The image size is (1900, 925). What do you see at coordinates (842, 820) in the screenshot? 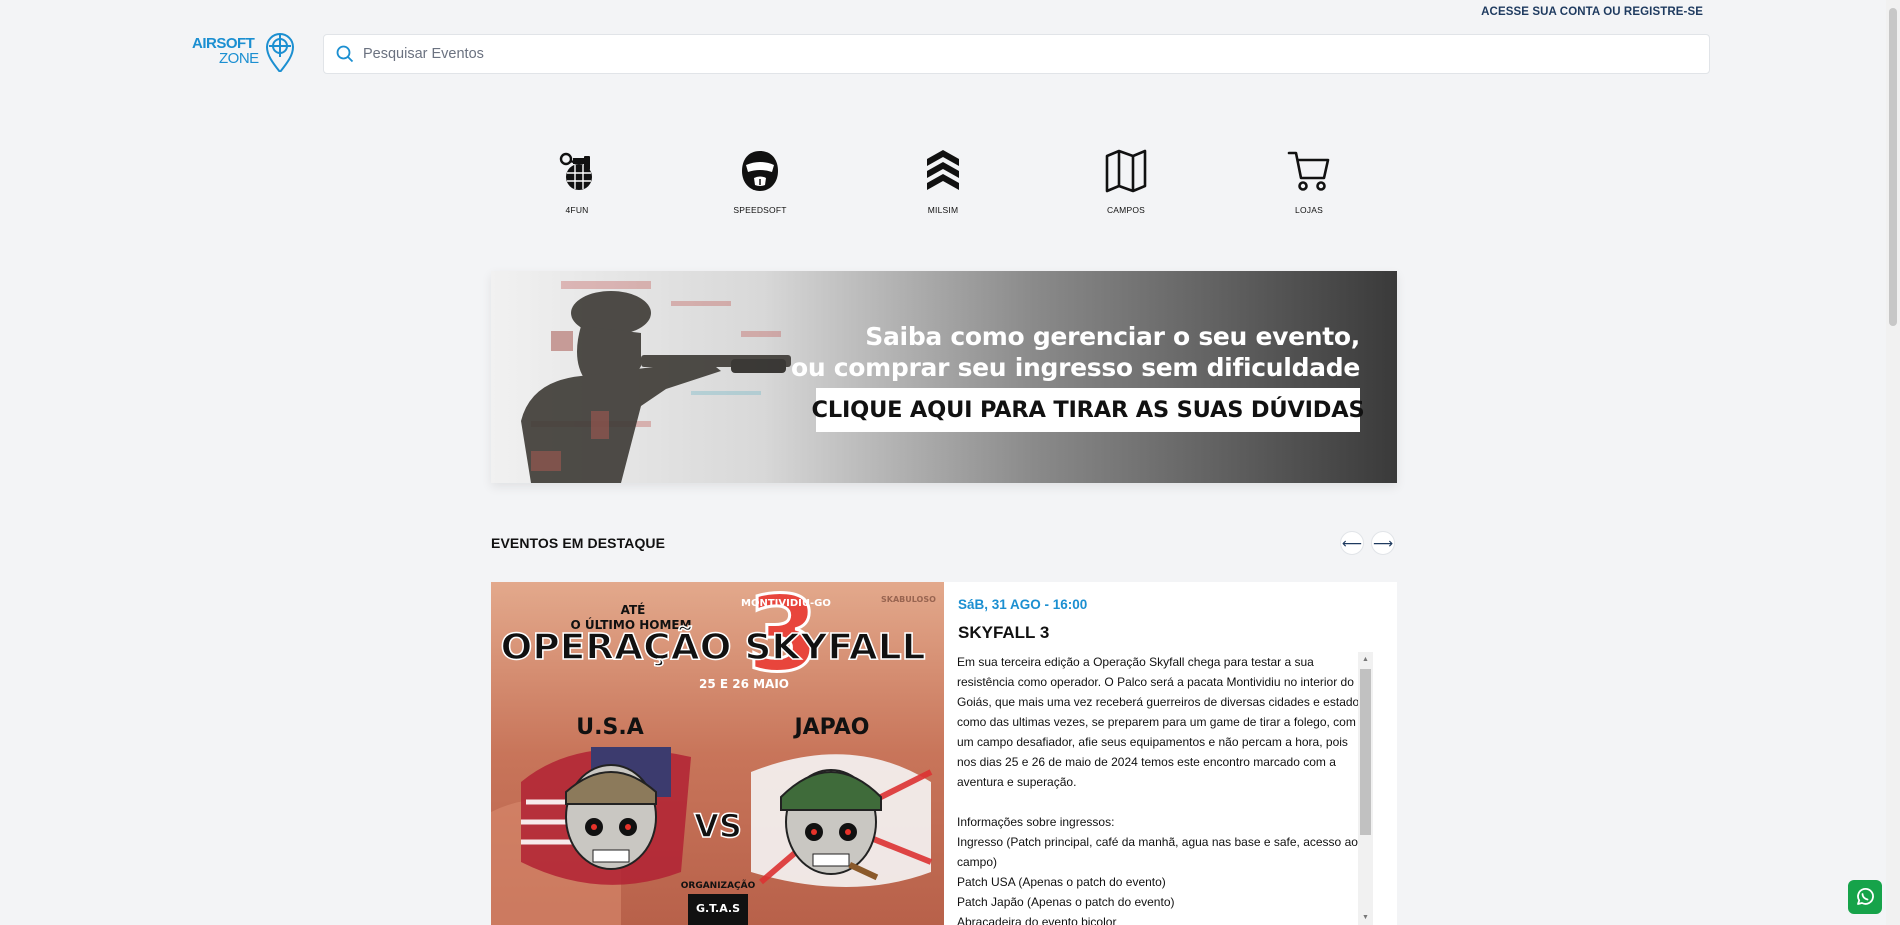
I see `japan-skull-emblem` at bounding box center [842, 820].